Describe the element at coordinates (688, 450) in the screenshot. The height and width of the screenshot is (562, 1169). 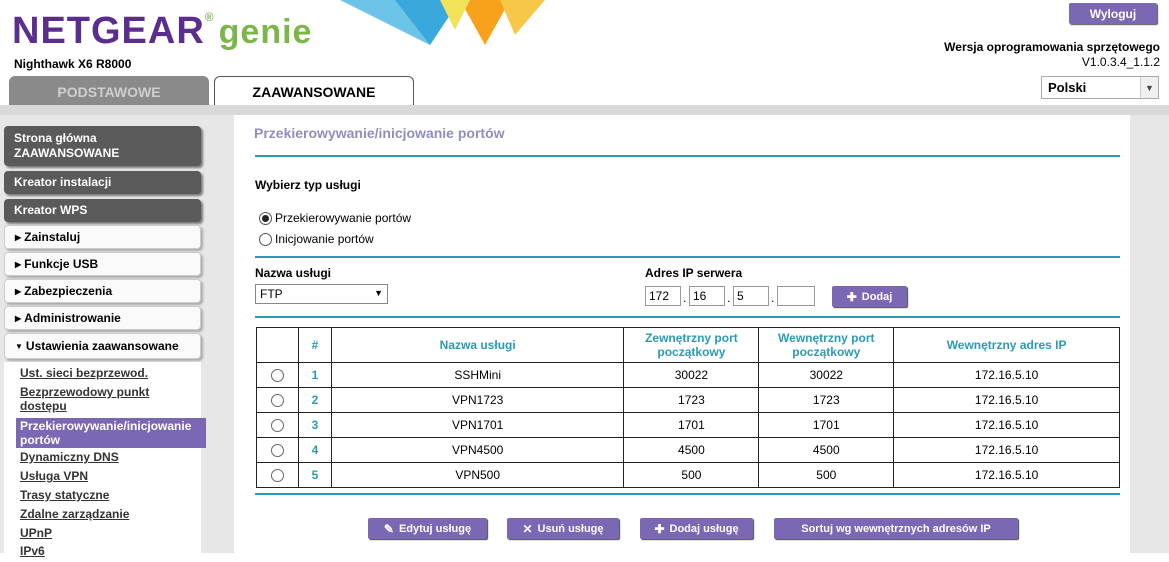
I see `table-row: 4 VPN4500 4500 4500 172.16.5.10` at that location.